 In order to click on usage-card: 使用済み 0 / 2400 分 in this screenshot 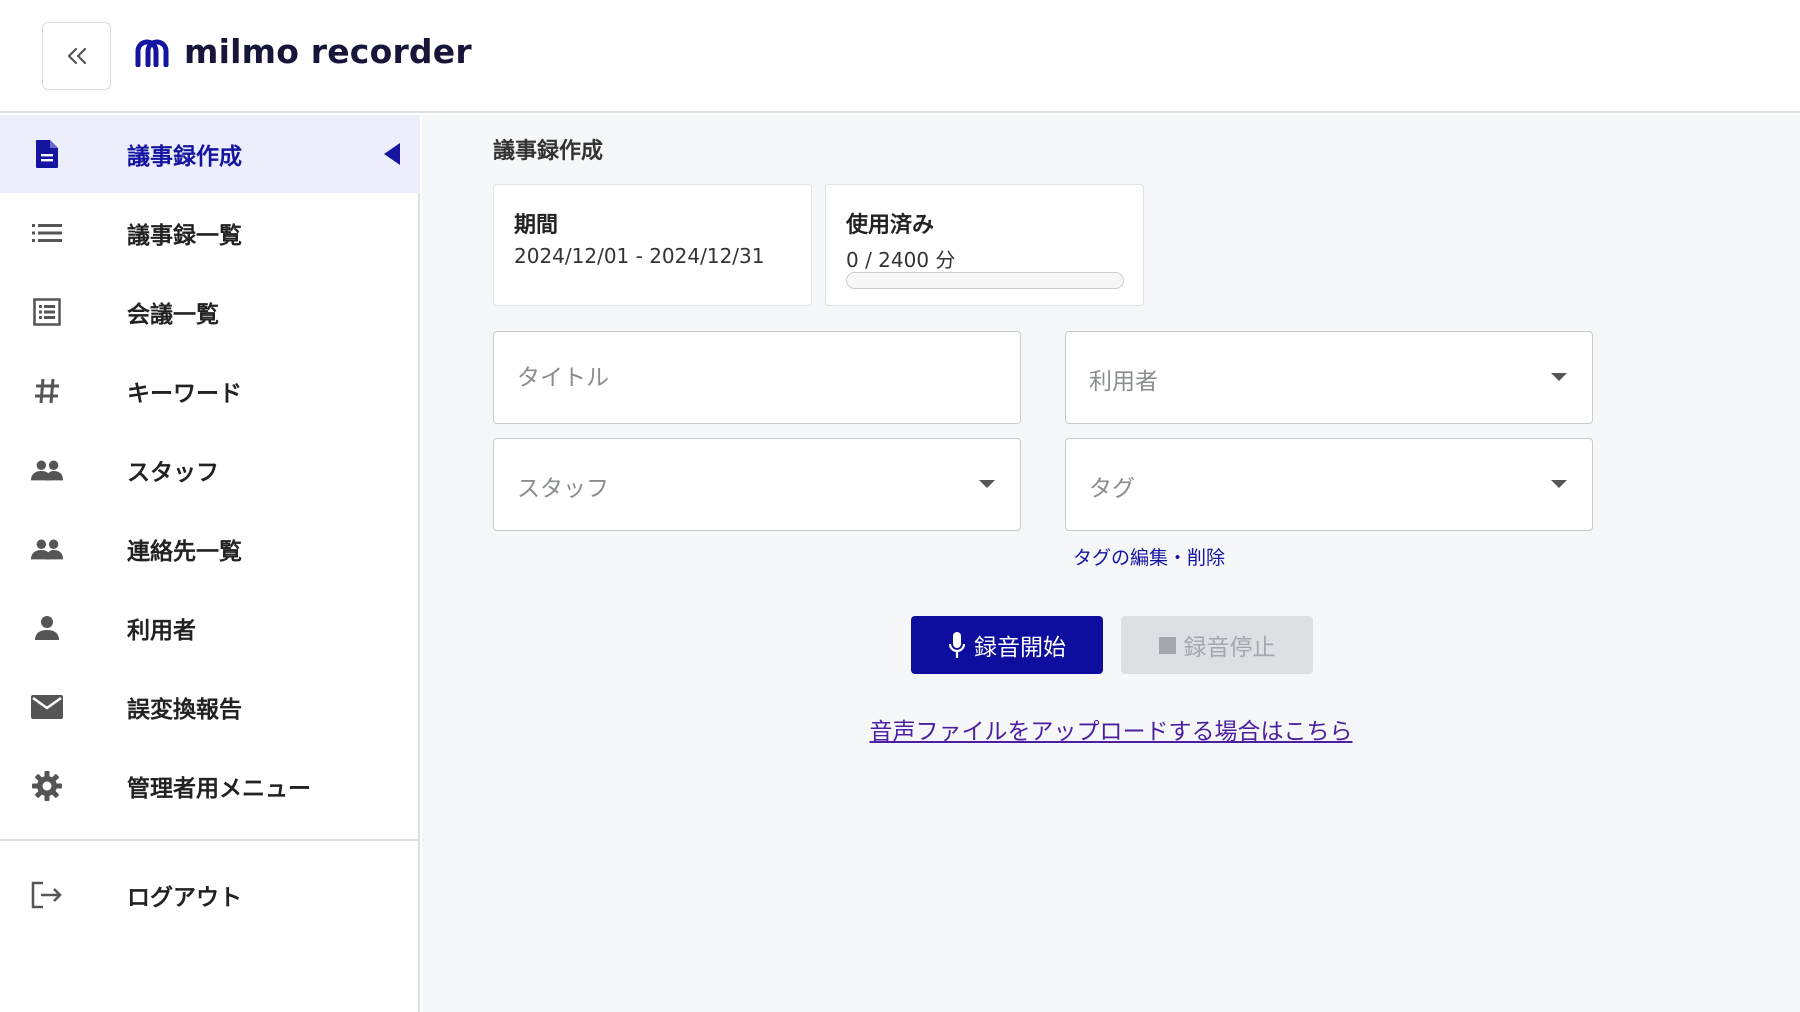, I will do `click(984, 245)`.